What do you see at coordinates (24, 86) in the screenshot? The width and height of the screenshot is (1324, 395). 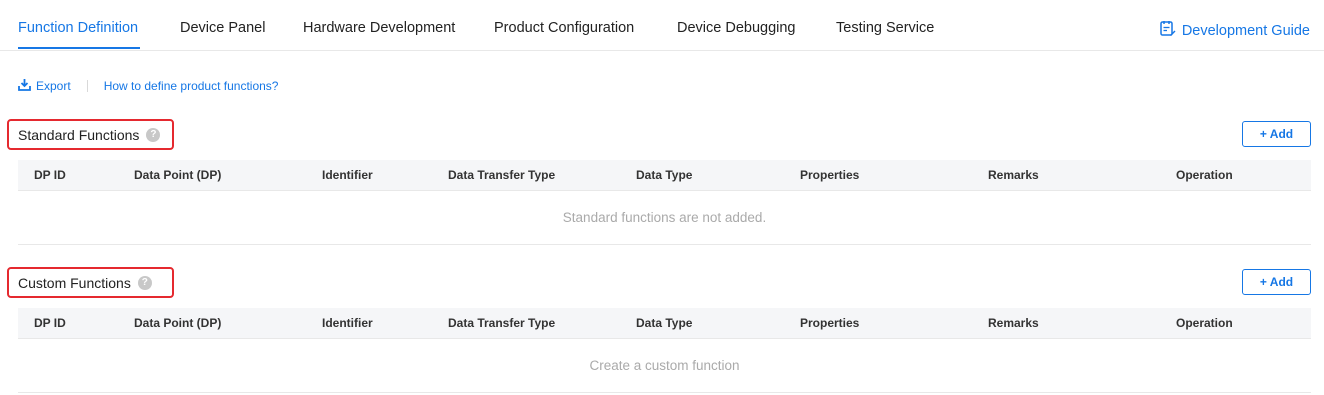 I see `download-icon` at bounding box center [24, 86].